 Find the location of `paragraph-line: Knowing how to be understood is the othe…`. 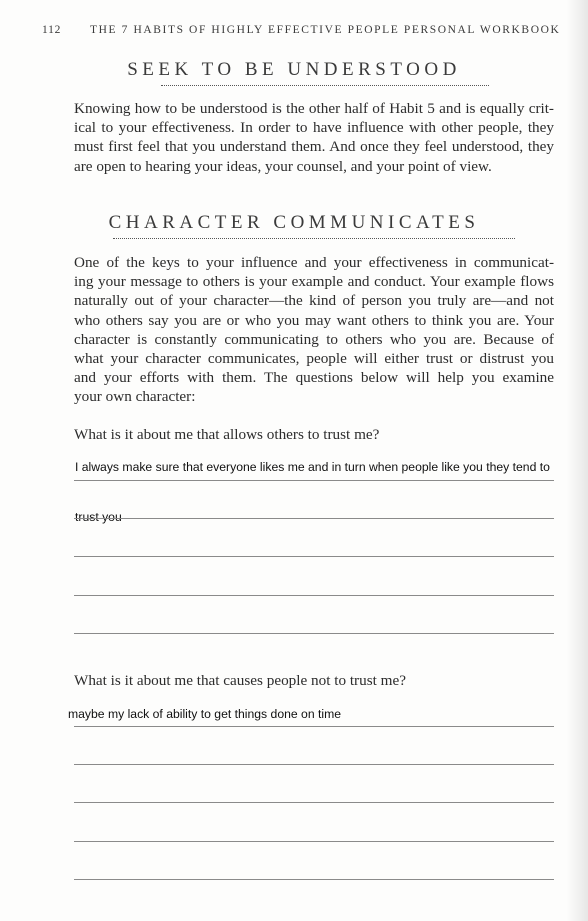

paragraph-line: Knowing how to be understood is the othe… is located at coordinates (314, 108).